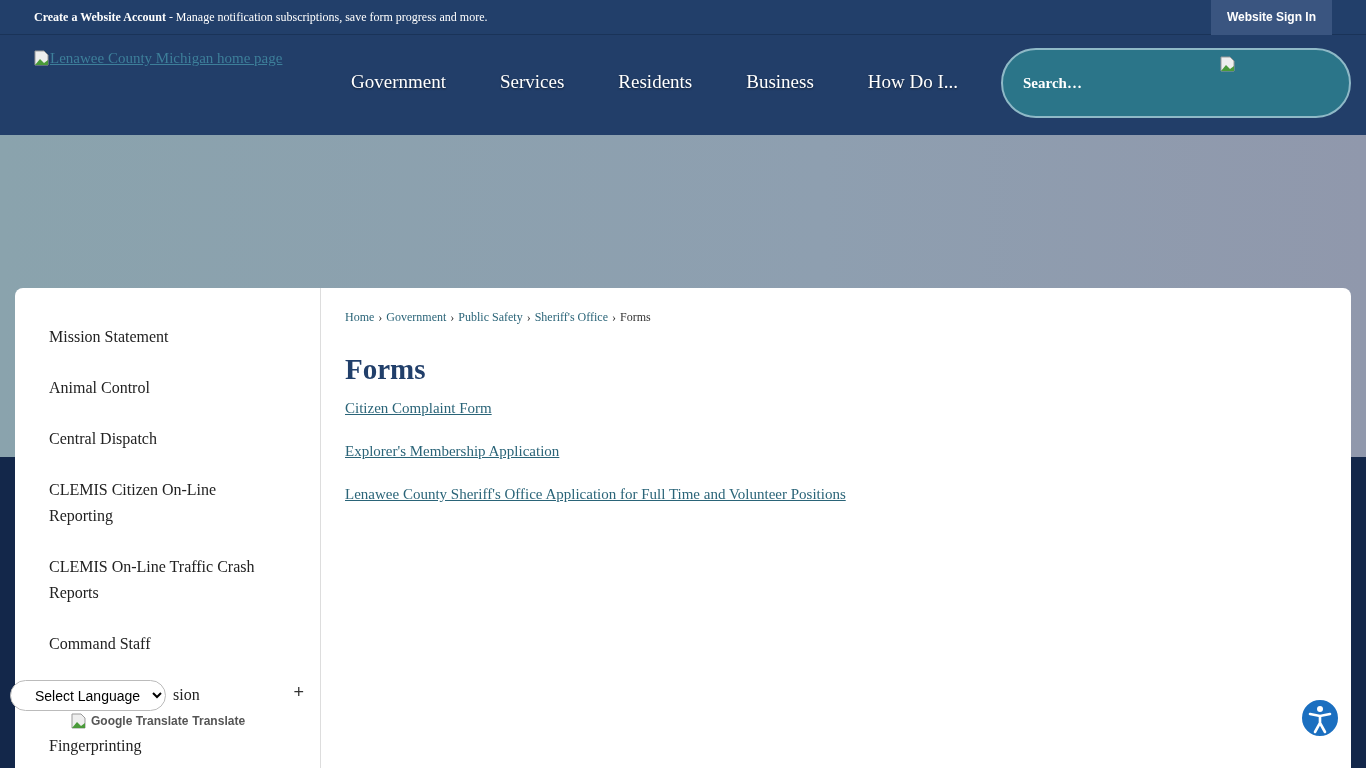  What do you see at coordinates (532, 82) in the screenshot?
I see `nav-link: Services` at bounding box center [532, 82].